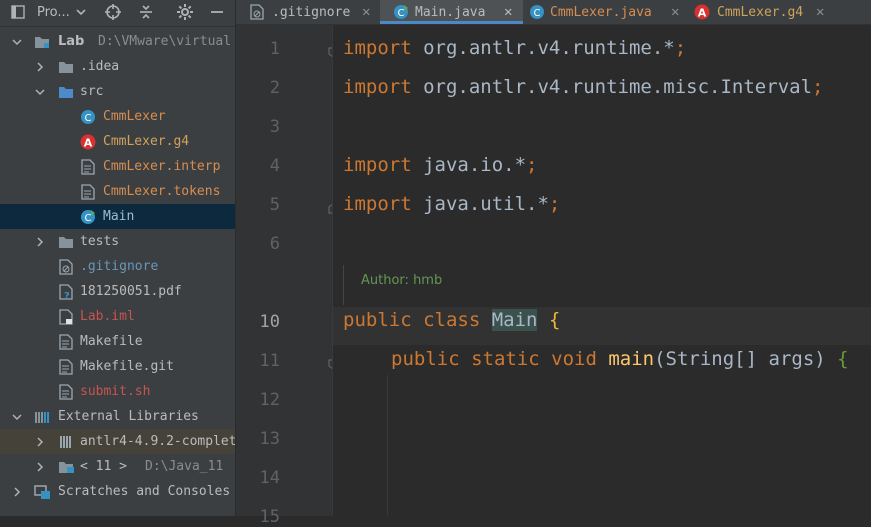 The width and height of the screenshot is (871, 527). I want to click on tree-item-path: D:\Java_11, so click(184, 466).